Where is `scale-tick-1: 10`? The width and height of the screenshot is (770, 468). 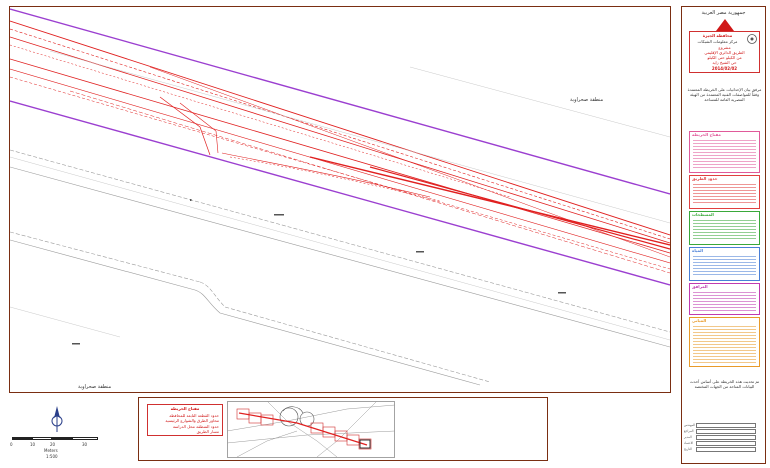 scale-tick-1: 10 is located at coordinates (33, 444).